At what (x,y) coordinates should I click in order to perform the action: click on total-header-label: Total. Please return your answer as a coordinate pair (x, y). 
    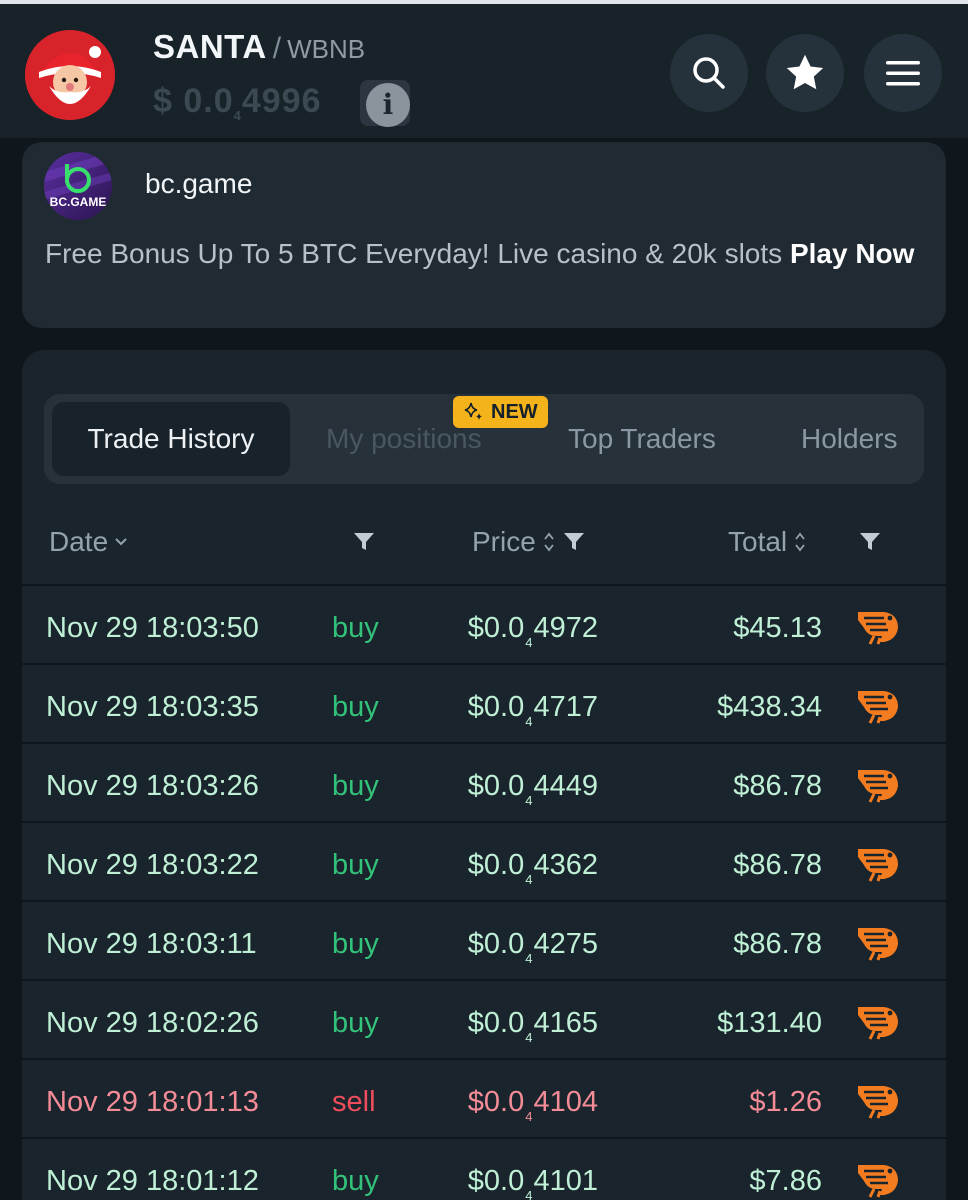
    Looking at the image, I should click on (758, 541).